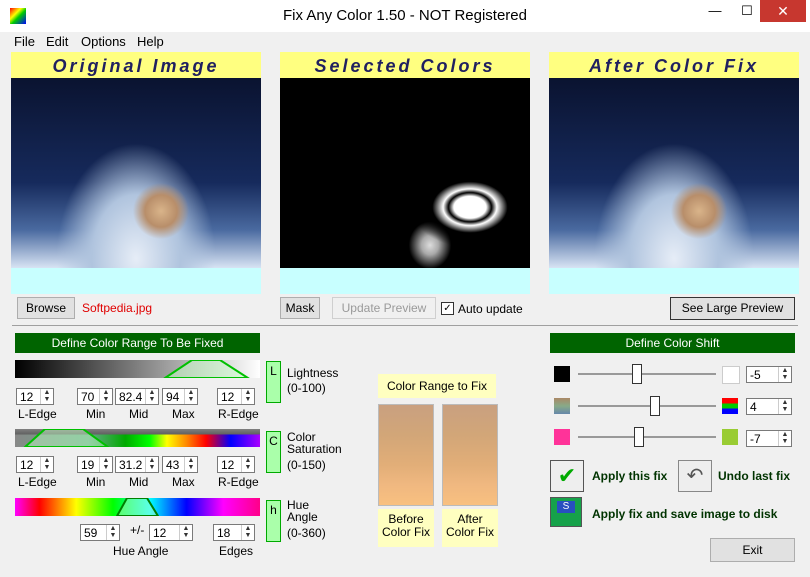  I want to click on shift-from-gray-swatch, so click(562, 406).